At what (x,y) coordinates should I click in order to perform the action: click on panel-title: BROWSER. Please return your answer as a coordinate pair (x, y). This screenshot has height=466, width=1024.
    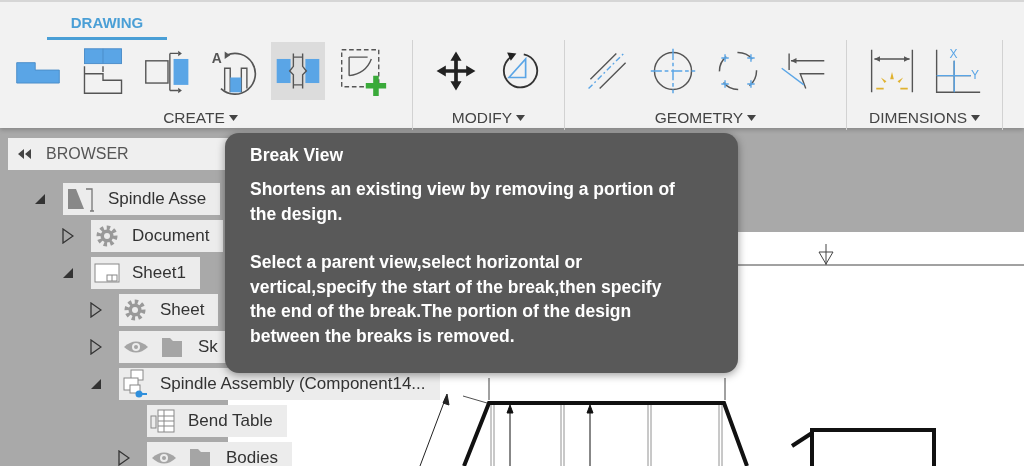
    Looking at the image, I should click on (87, 154).